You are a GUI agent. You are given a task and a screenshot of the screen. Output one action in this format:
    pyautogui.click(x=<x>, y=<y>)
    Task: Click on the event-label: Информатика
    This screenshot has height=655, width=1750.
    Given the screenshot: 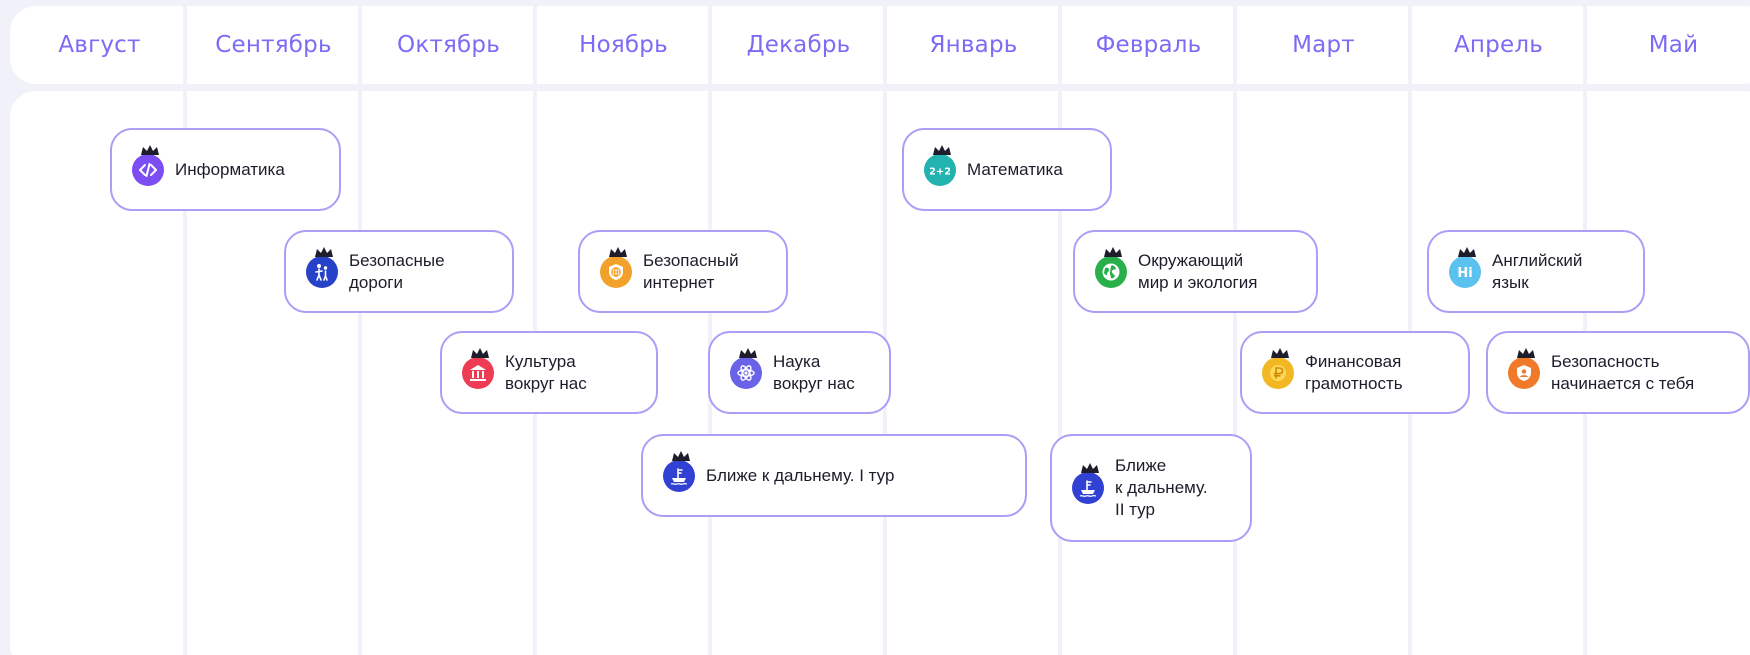 What is the action you would take?
    pyautogui.click(x=230, y=169)
    